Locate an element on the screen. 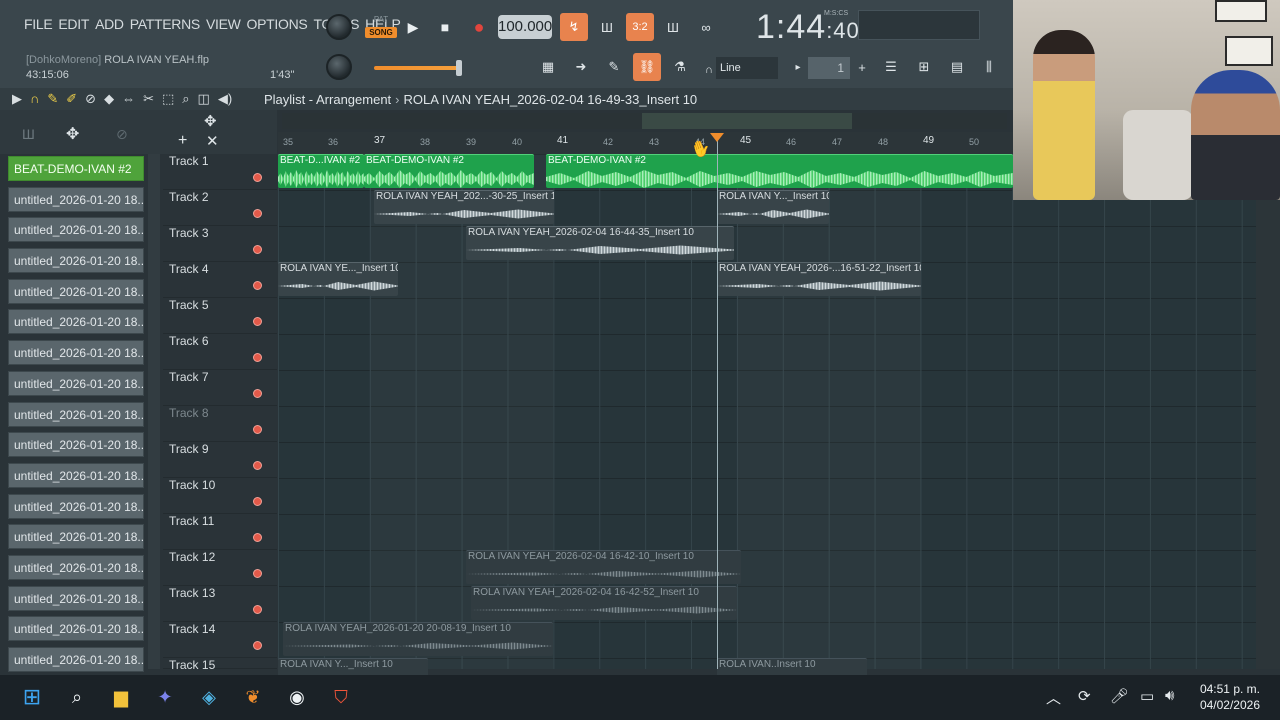  channel-rack-icon: ▤ is located at coordinates (957, 67).